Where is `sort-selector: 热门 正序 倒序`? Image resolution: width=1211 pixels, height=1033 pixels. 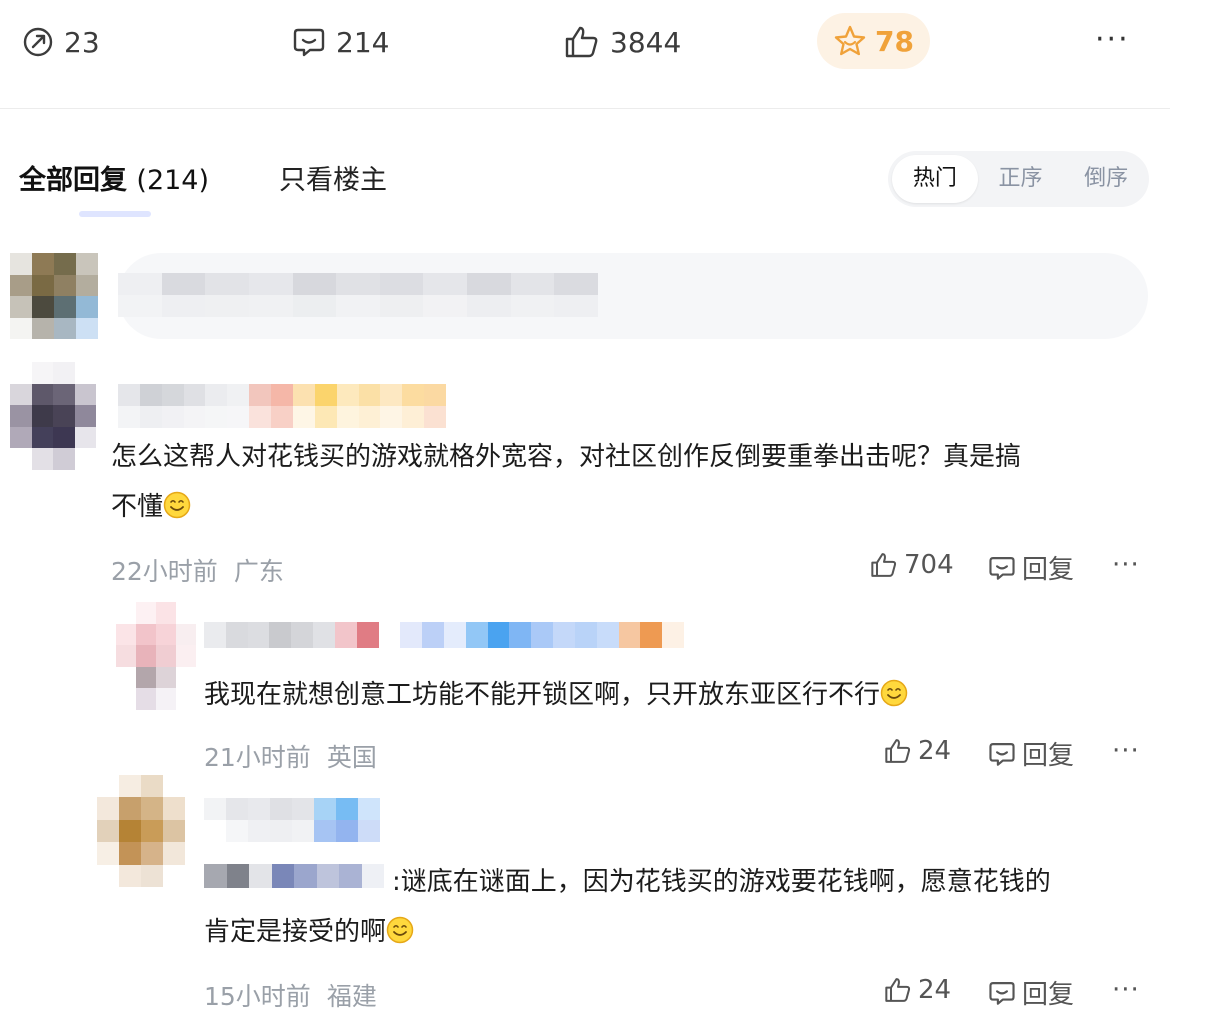 sort-selector: 热门 正序 倒序 is located at coordinates (1018, 179).